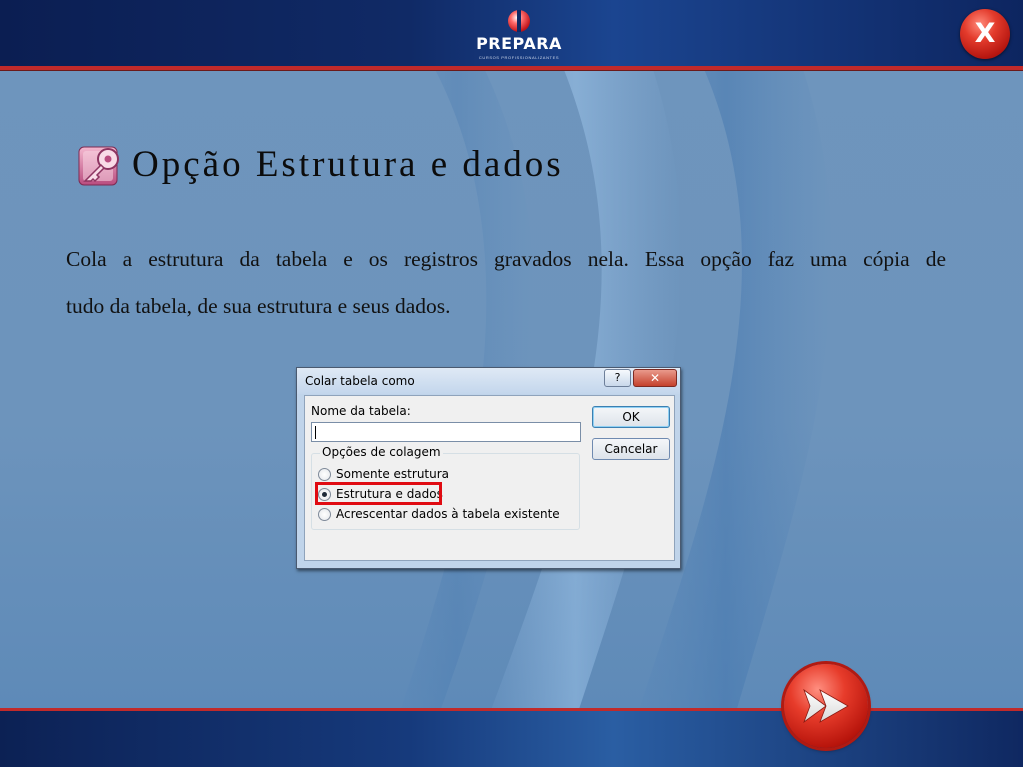 The image size is (1023, 767). What do you see at coordinates (655, 378) in the screenshot?
I see `dialog-close-button: ✕` at bounding box center [655, 378].